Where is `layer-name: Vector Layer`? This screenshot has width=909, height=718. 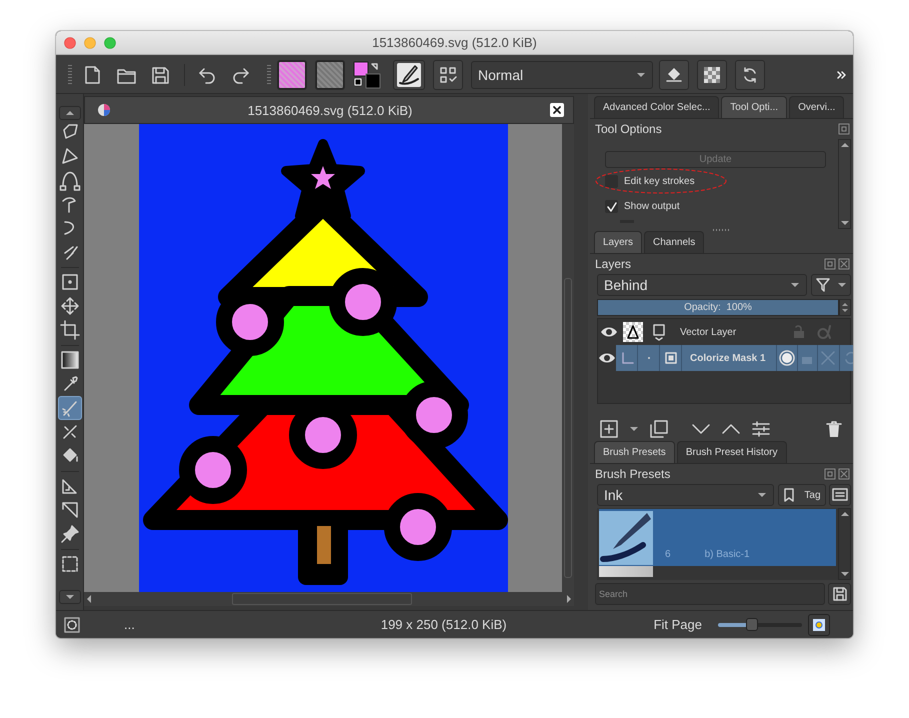
layer-name: Vector Layer is located at coordinates (708, 332).